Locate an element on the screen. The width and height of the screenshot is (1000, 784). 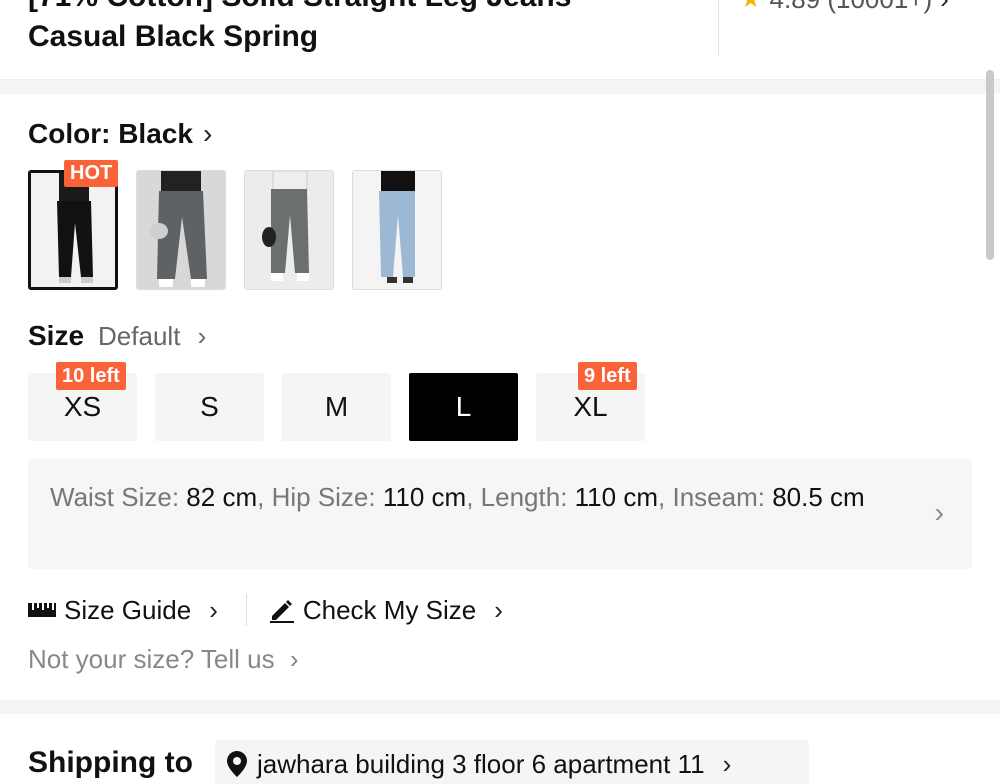
color-swatch-grey is located at coordinates (289, 230).